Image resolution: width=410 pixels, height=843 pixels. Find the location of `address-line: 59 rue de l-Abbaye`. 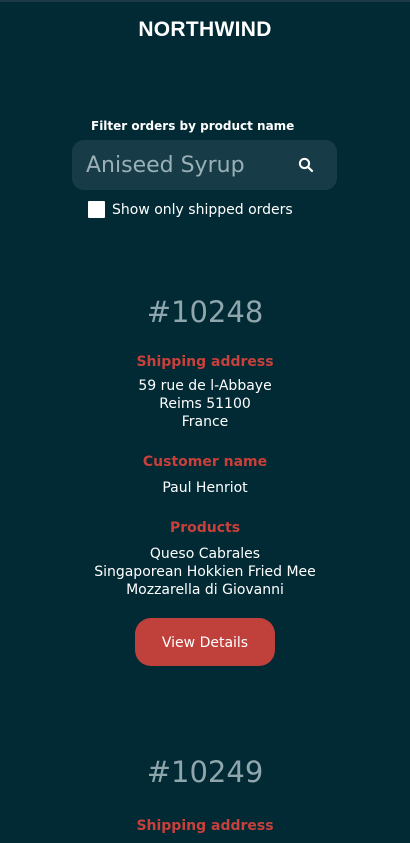

address-line: 59 rue de l-Abbaye is located at coordinates (205, 386).